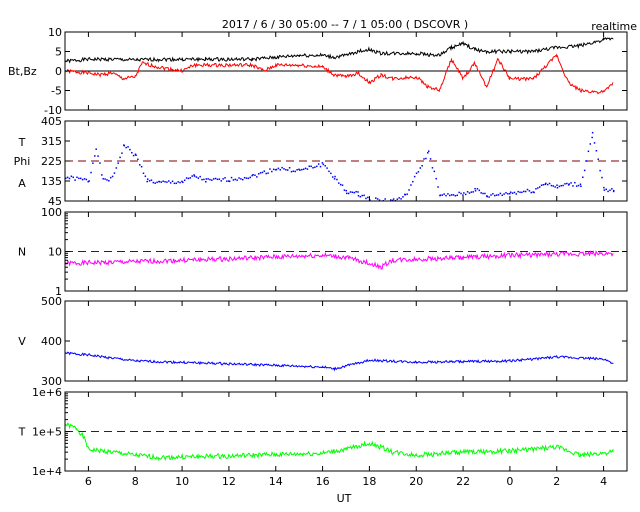 This screenshot has width=640, height=512. What do you see at coordinates (22, 161) in the screenshot?
I see `y-axis-label: Phi` at bounding box center [22, 161].